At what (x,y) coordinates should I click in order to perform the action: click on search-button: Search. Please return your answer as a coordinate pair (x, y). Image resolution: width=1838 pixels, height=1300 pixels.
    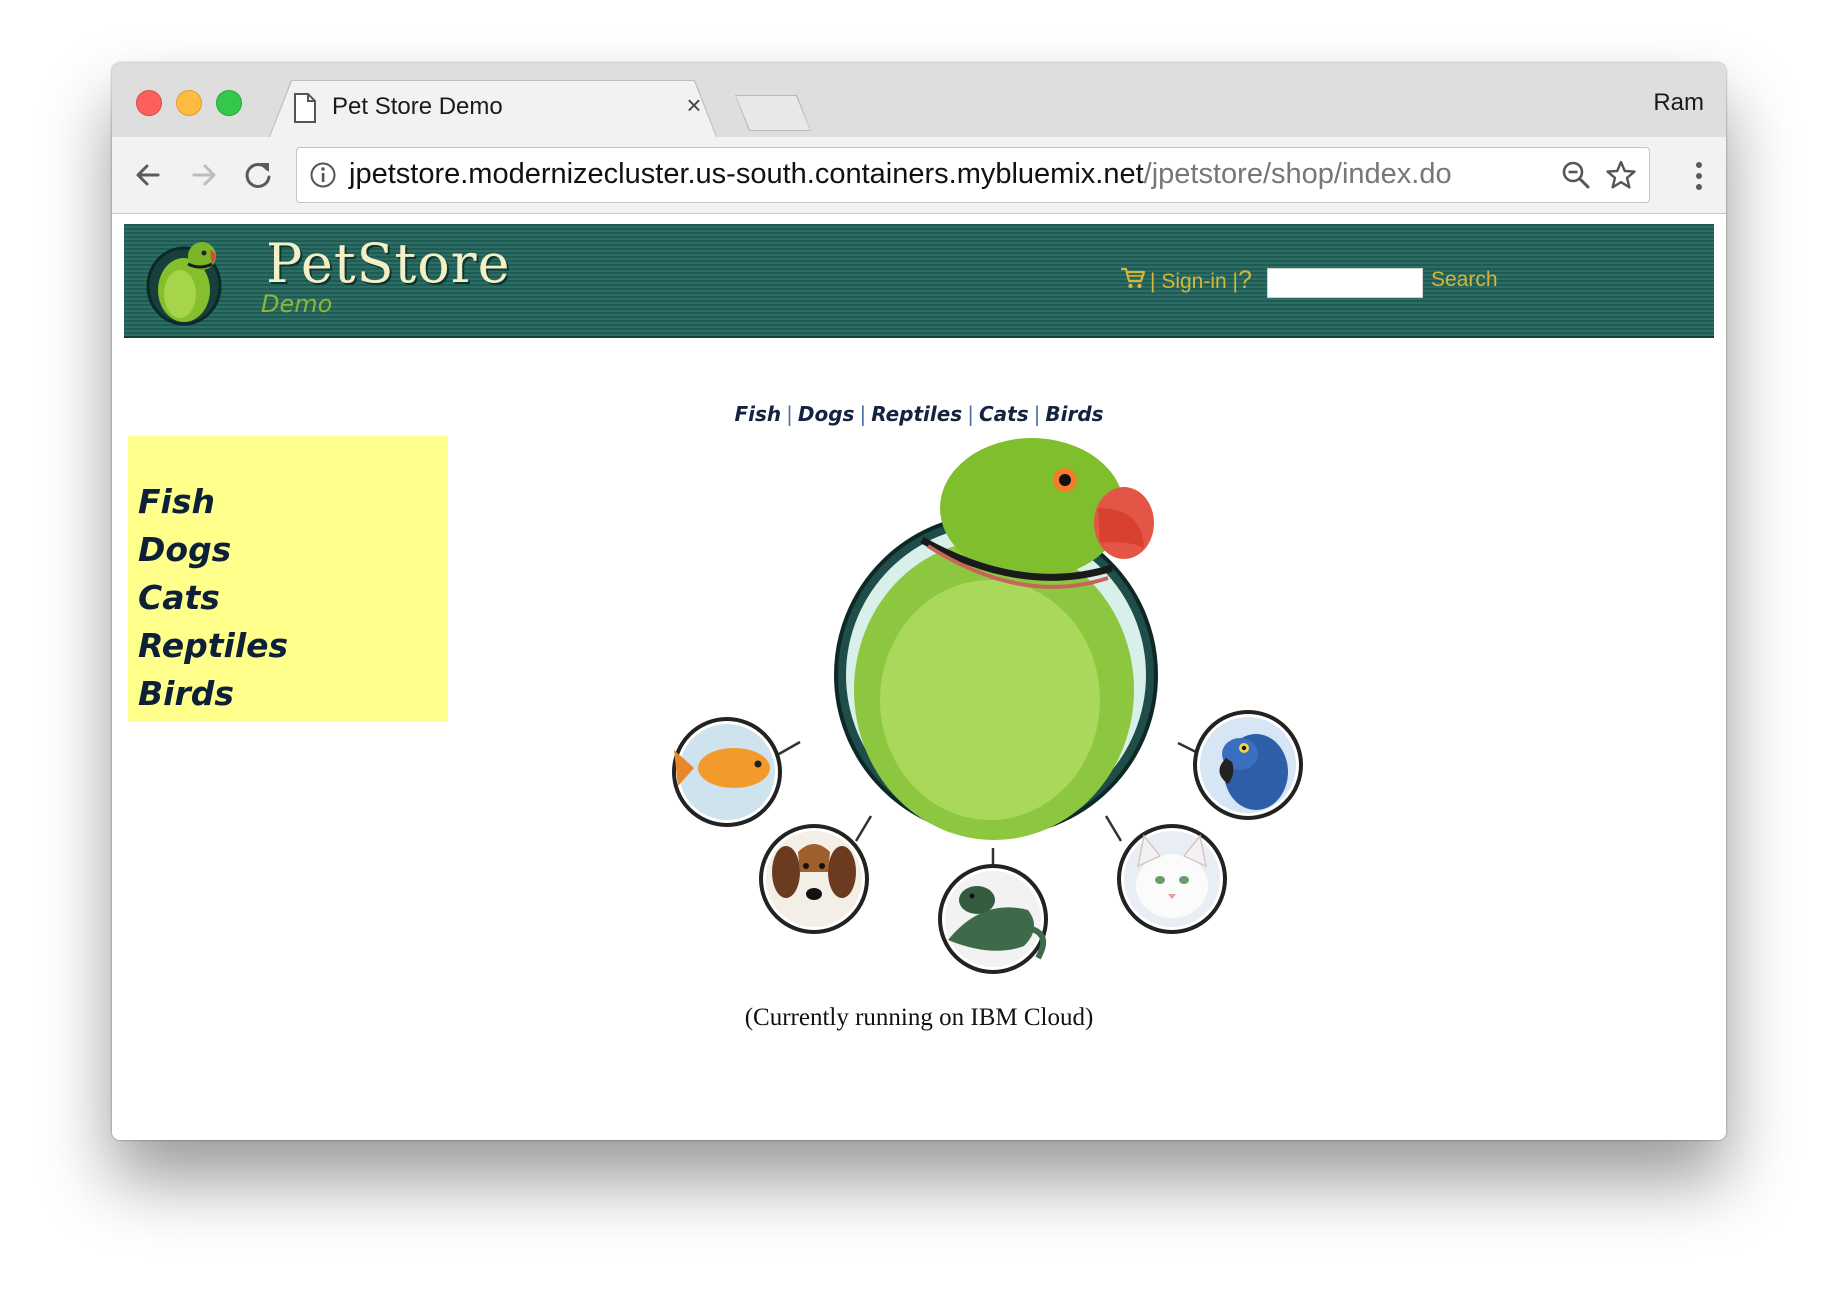
    Looking at the image, I should click on (1464, 280).